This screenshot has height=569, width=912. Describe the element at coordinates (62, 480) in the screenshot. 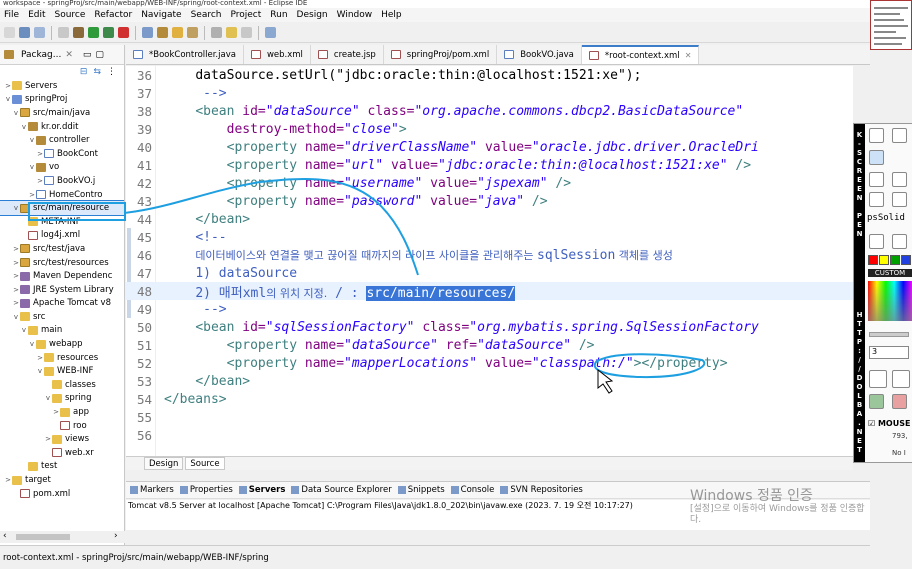

I see `tree-item: > target` at that location.